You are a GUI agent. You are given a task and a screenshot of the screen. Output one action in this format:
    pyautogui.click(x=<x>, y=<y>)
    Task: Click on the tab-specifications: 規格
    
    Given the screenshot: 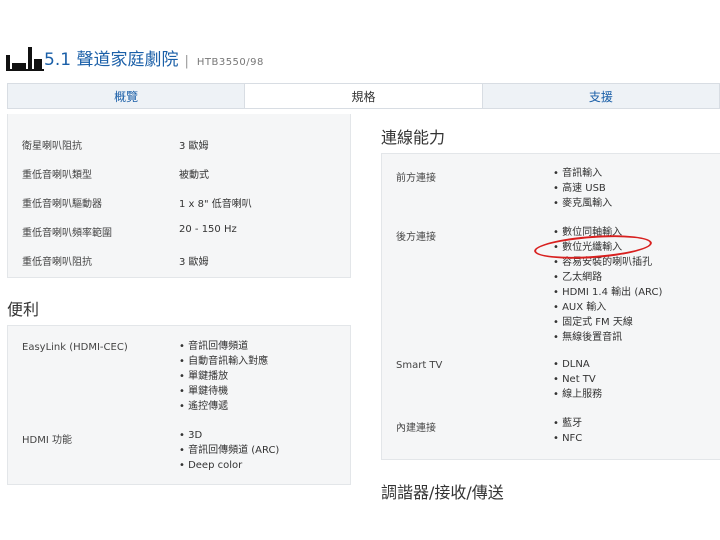 What is the action you would take?
    pyautogui.click(x=364, y=96)
    